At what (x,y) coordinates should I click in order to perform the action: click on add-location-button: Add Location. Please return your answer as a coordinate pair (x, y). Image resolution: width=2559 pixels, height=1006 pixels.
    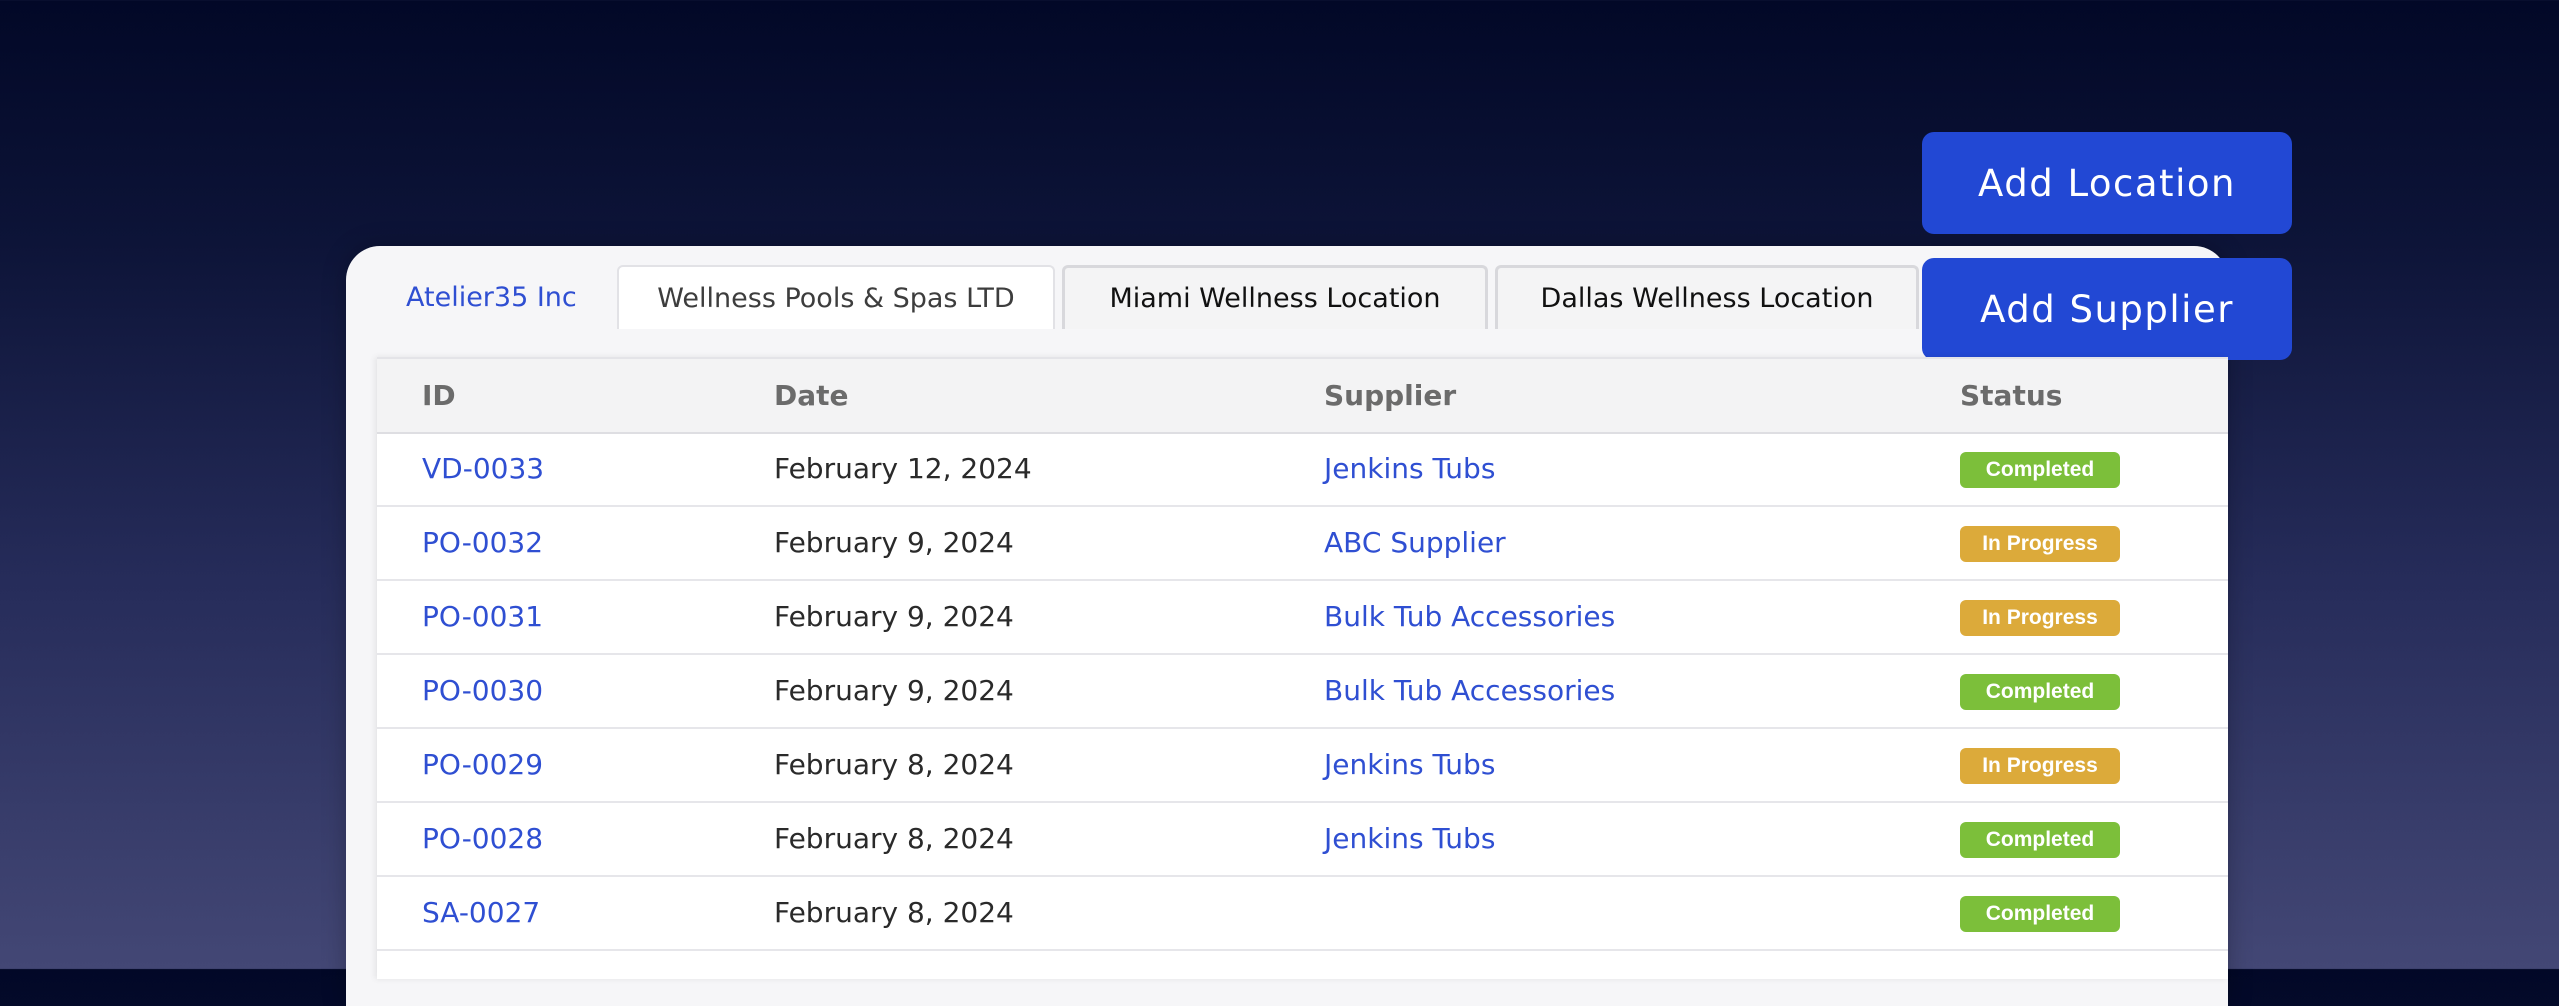
    Looking at the image, I should click on (2107, 183).